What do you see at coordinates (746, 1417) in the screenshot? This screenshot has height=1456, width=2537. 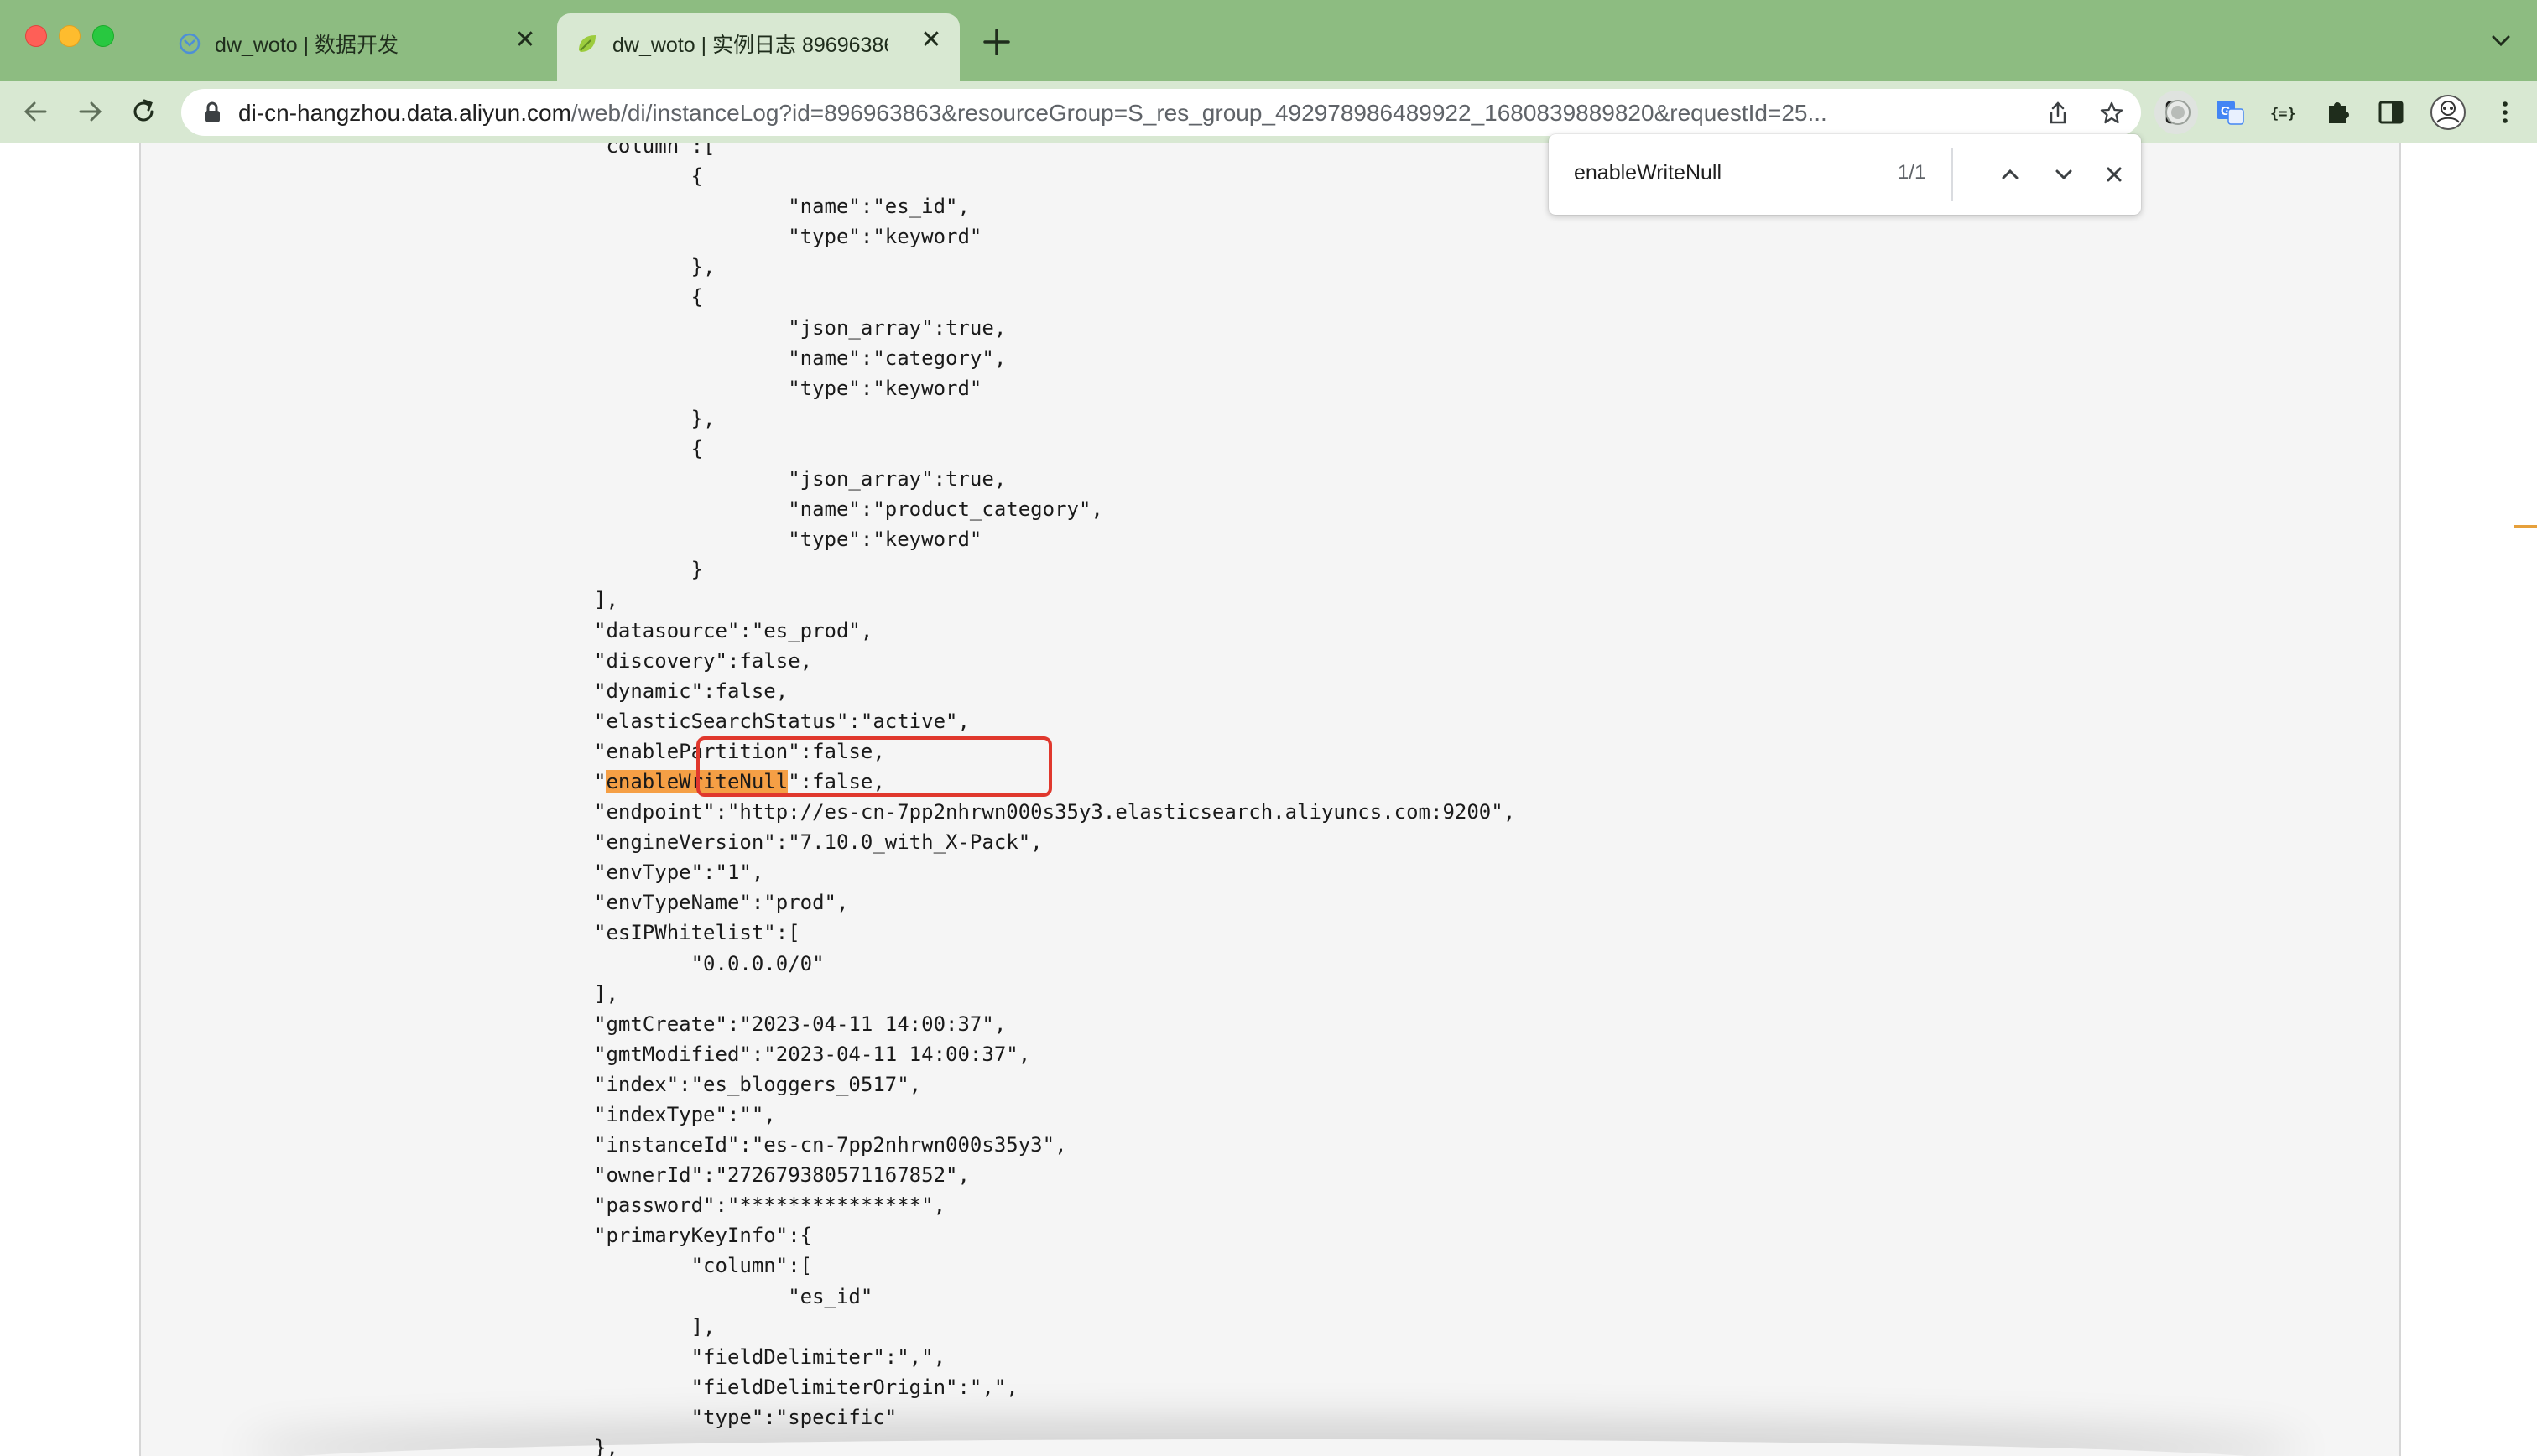 I see `log-line-text: "type":"specific"` at bounding box center [746, 1417].